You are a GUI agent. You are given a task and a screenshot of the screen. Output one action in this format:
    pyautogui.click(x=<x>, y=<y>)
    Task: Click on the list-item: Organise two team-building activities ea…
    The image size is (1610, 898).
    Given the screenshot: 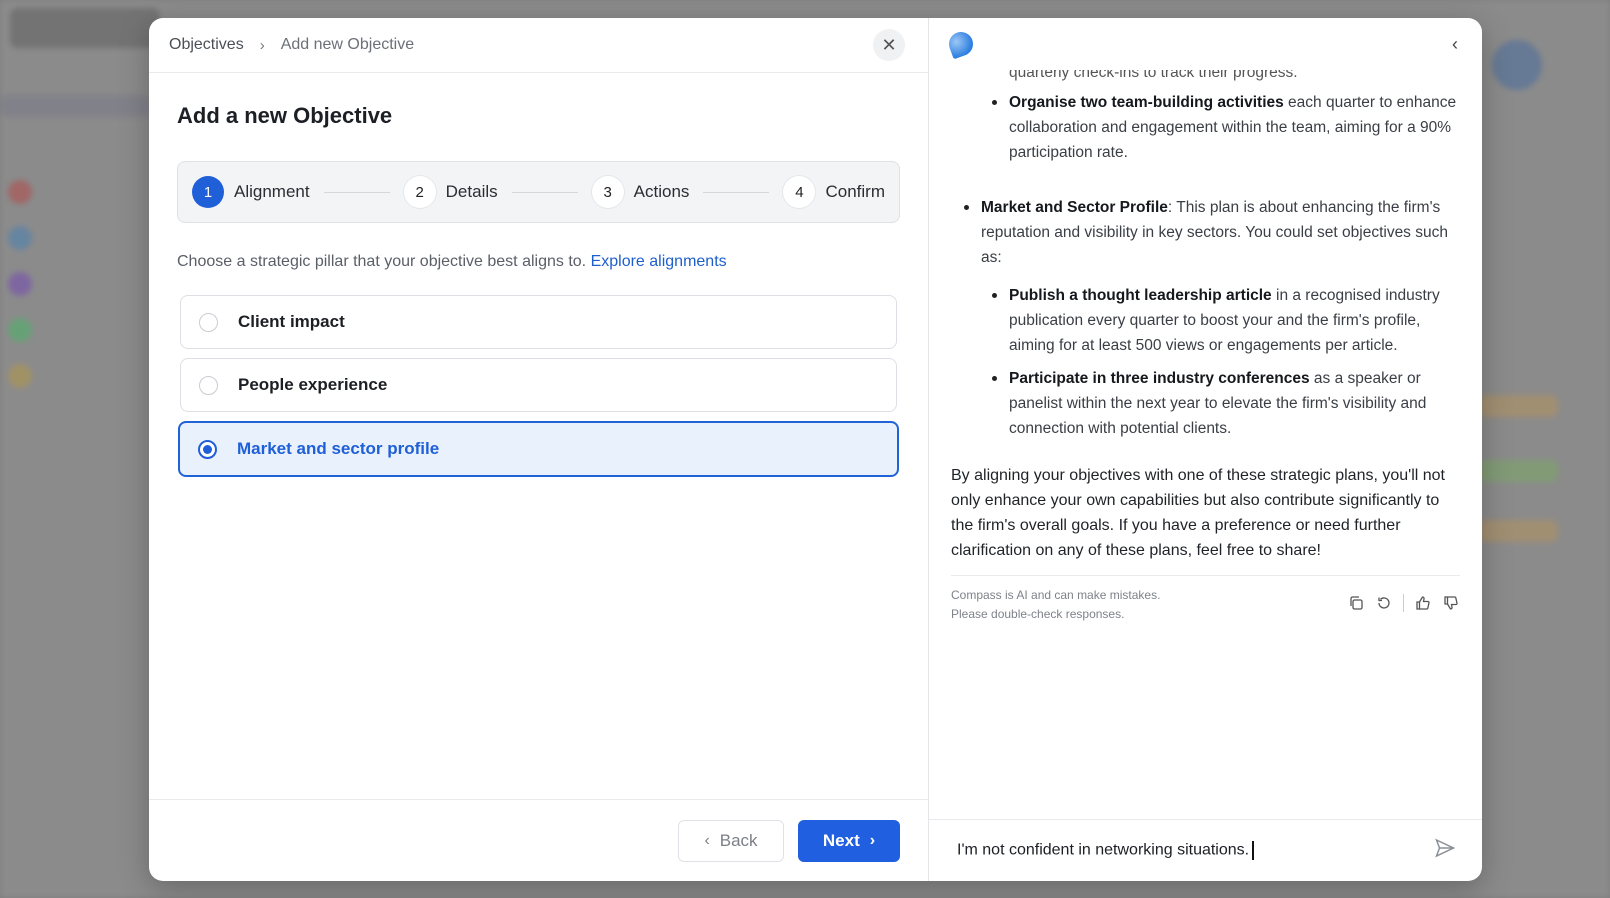 What is the action you would take?
    pyautogui.click(x=1226, y=127)
    